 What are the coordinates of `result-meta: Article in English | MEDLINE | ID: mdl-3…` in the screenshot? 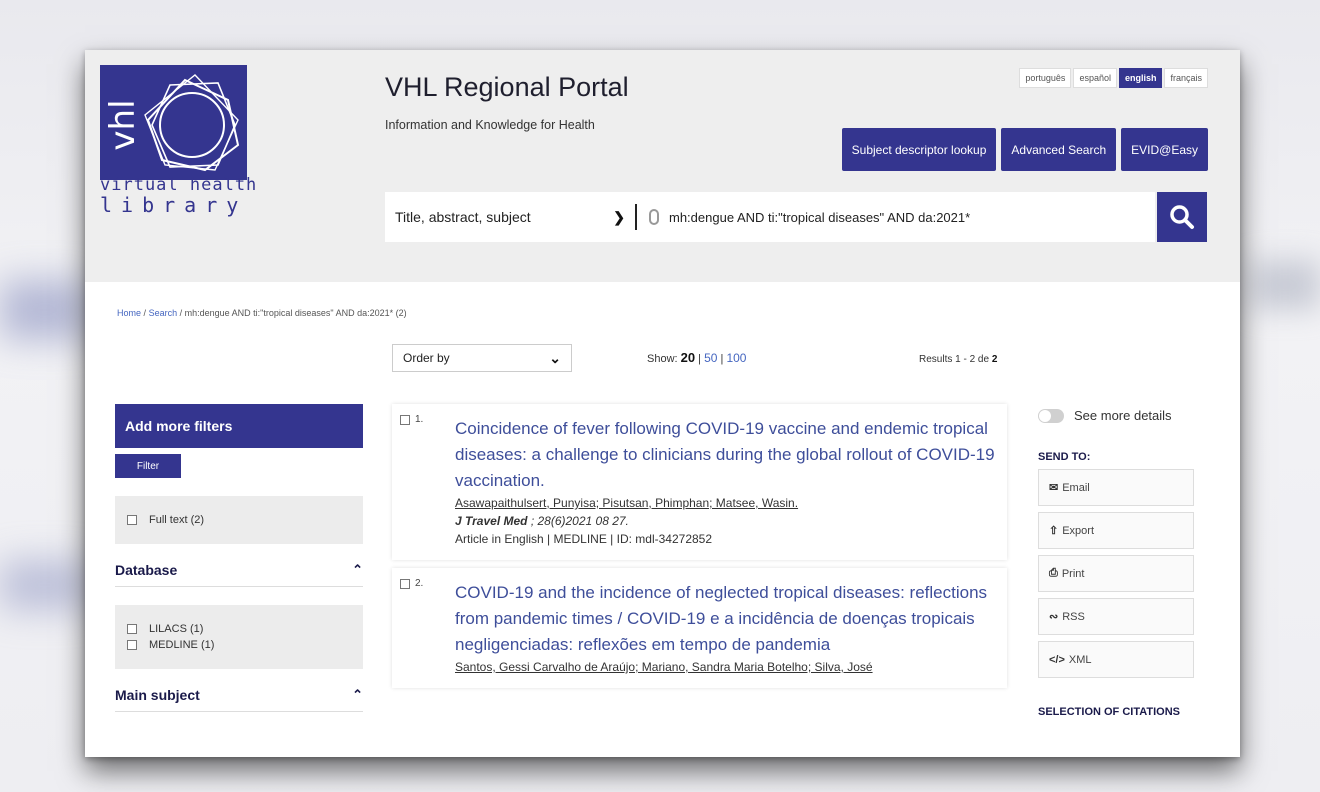 It's located at (584, 539).